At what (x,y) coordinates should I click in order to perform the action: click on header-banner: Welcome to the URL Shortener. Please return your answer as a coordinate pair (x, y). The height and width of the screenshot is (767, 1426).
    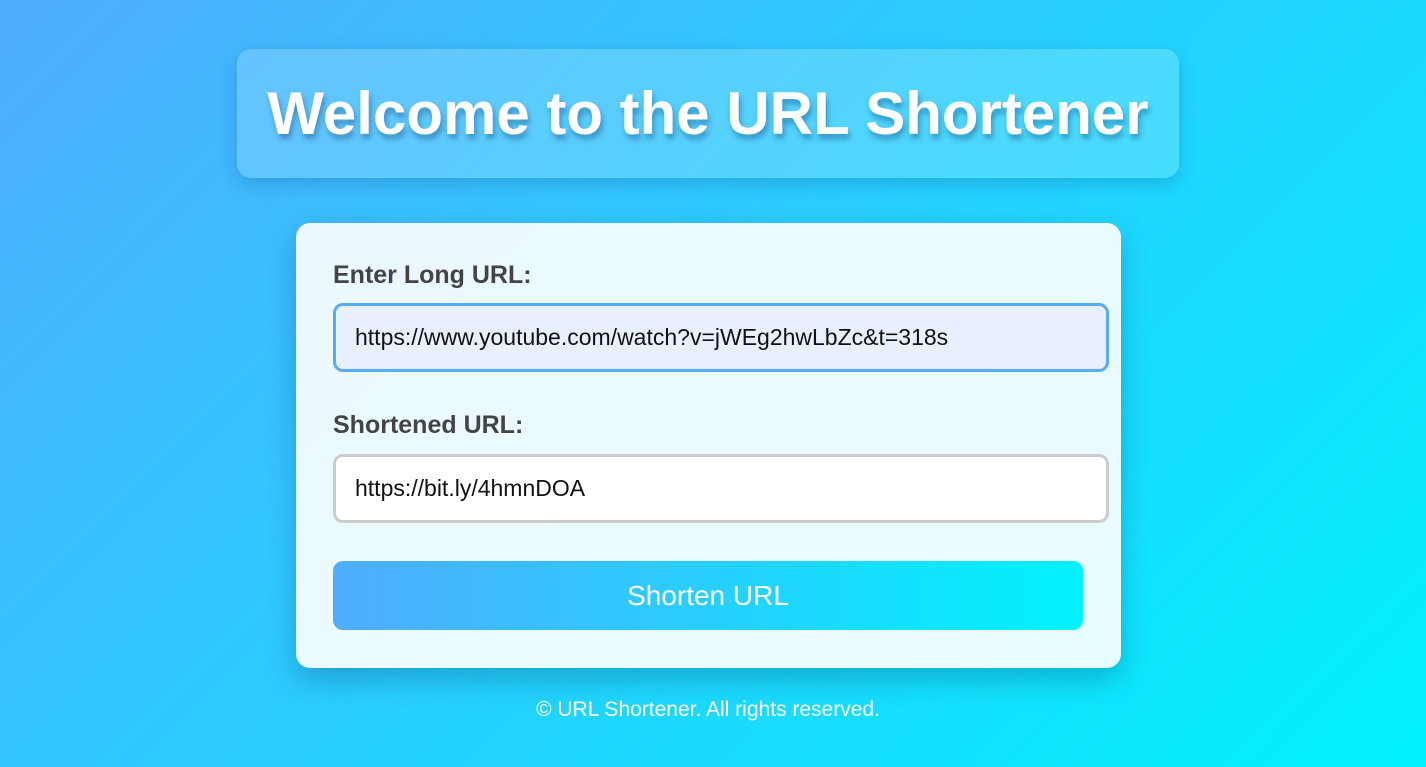
    Looking at the image, I should click on (708, 113).